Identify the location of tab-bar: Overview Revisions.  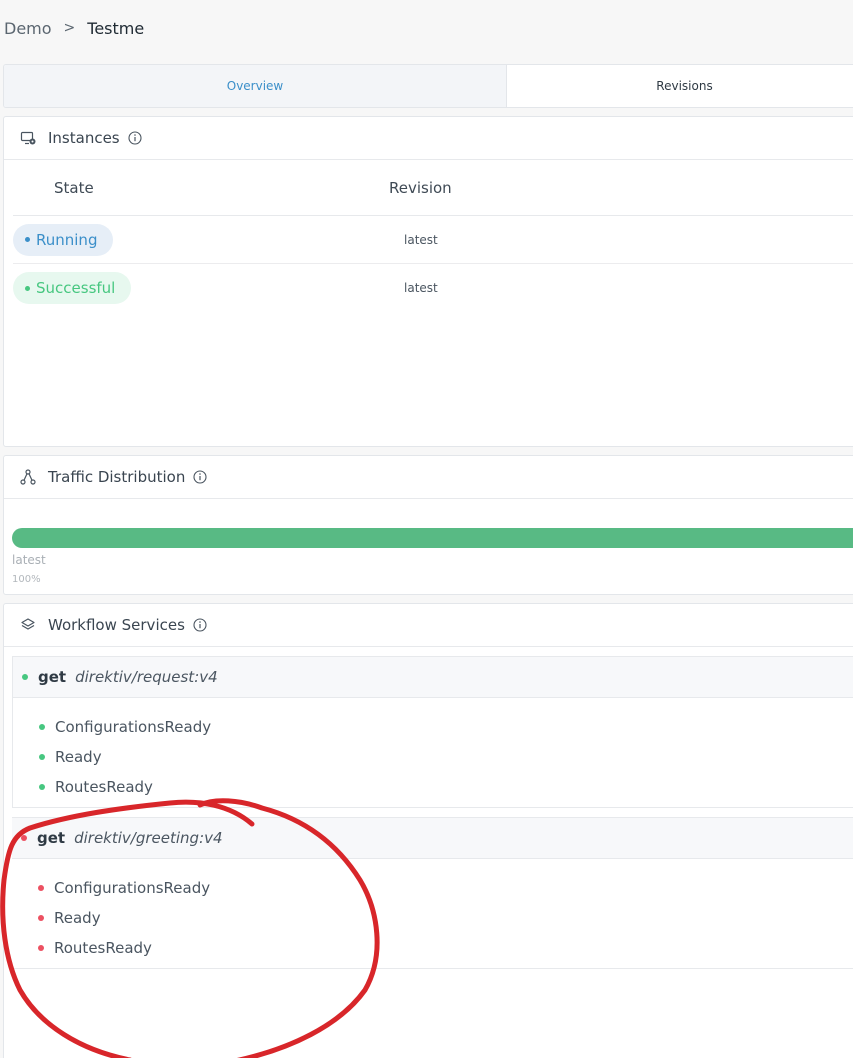
(428, 86).